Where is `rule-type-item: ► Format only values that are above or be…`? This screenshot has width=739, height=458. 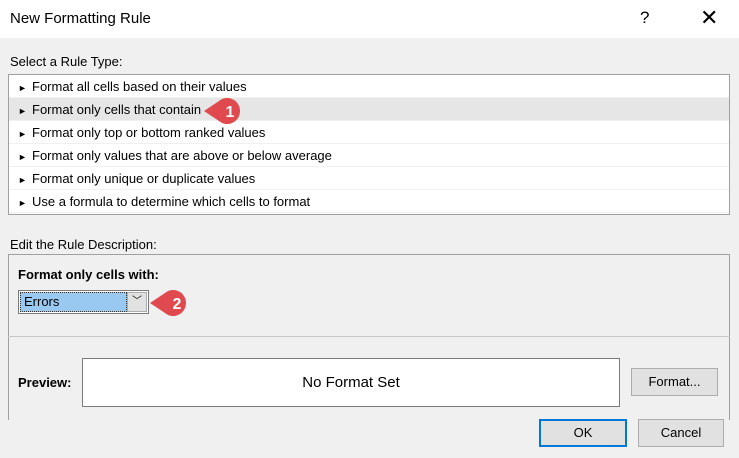 rule-type-item: ► Format only values that are above or be… is located at coordinates (369, 155).